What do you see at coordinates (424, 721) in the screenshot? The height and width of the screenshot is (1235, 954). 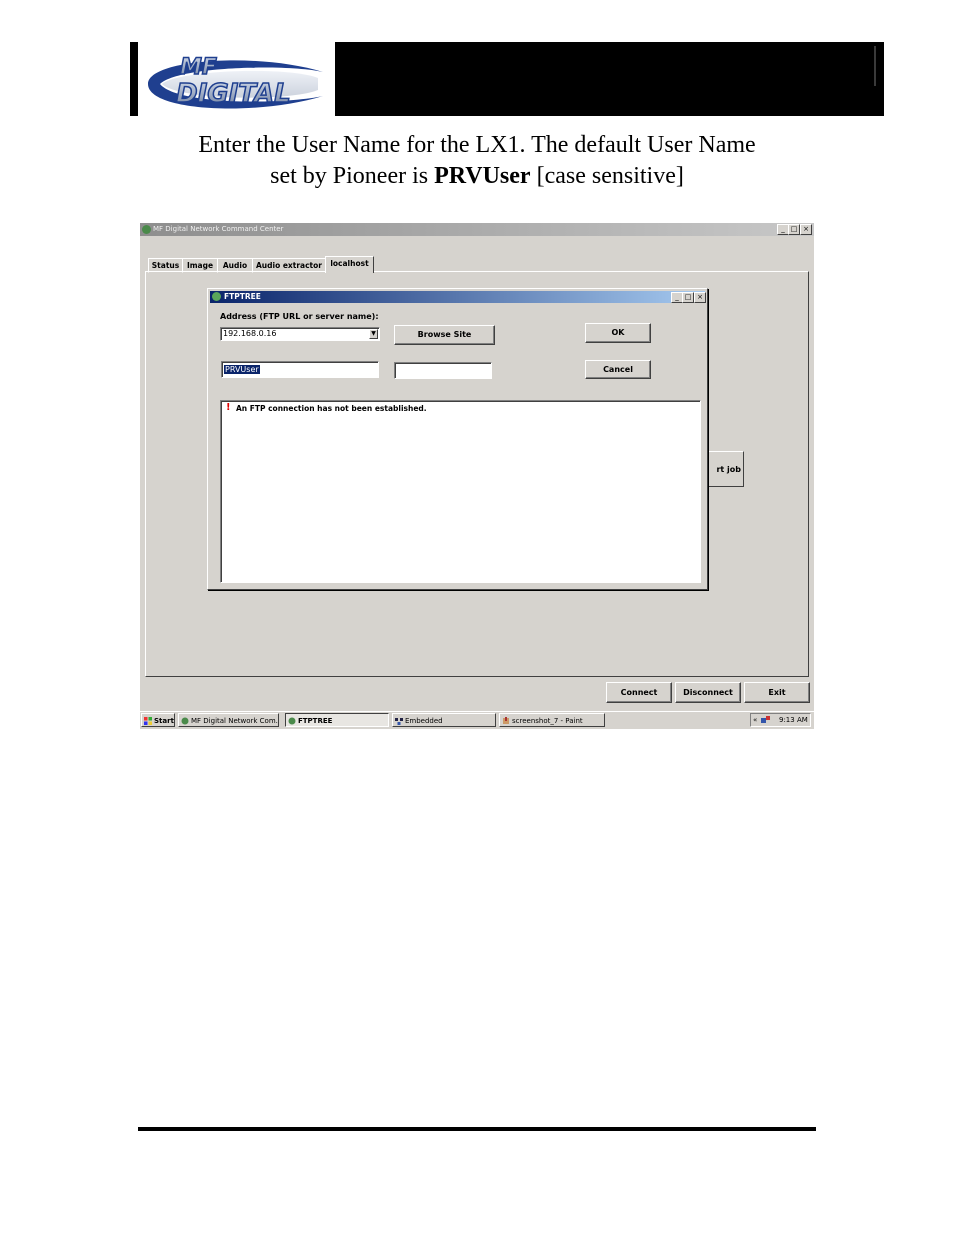 I see `taskbar-item-label: Embedded` at bounding box center [424, 721].